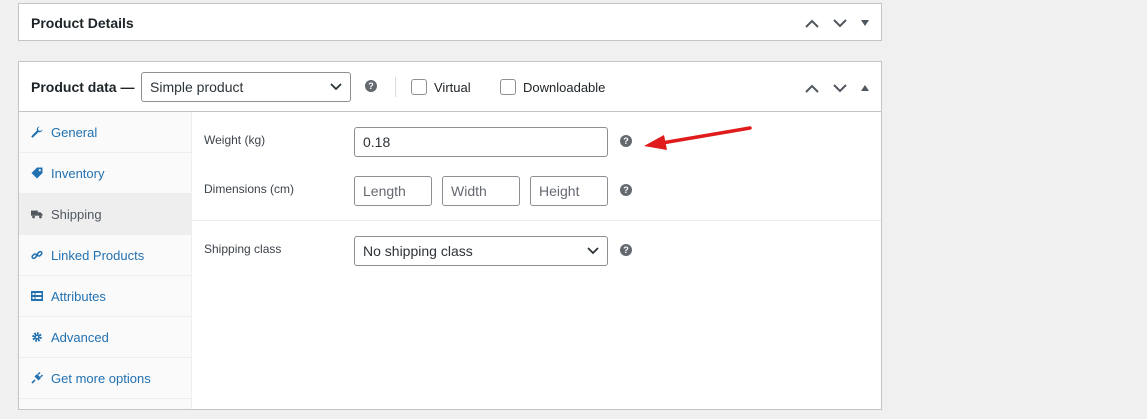 Image resolution: width=1147 pixels, height=419 pixels. Describe the element at coordinates (235, 140) in the screenshot. I see `weight-label: Weight (kg)` at that location.